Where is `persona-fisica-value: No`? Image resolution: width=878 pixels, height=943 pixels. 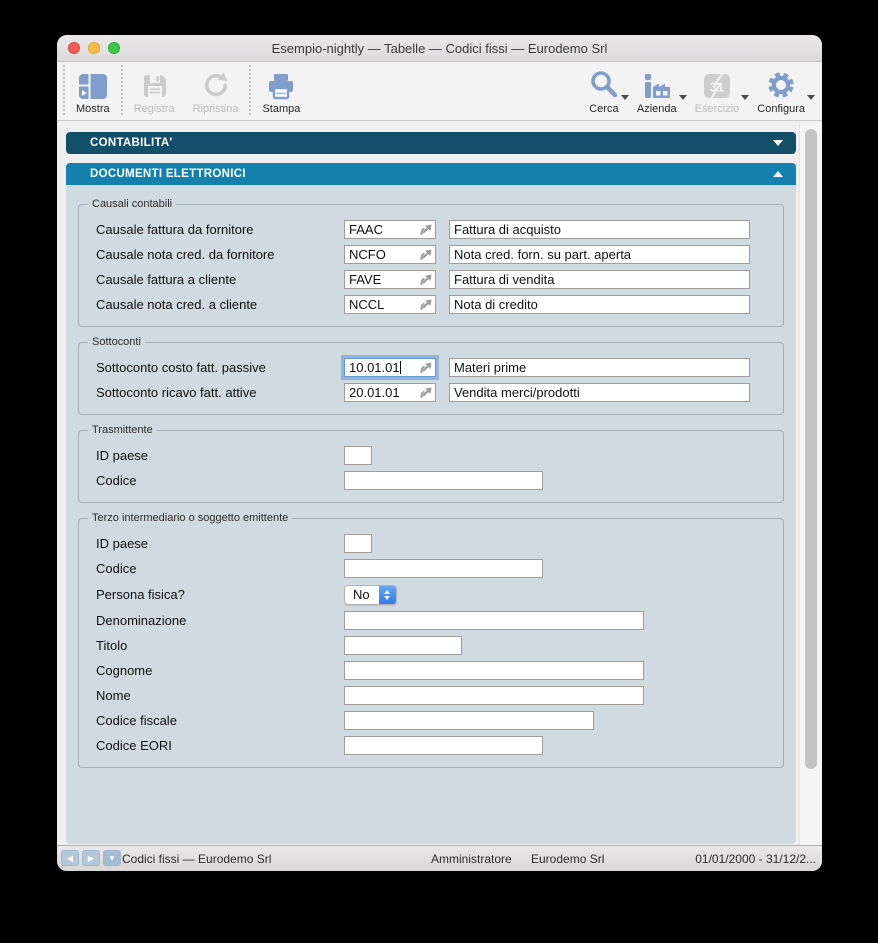
persona-fisica-value: No is located at coordinates (361, 594).